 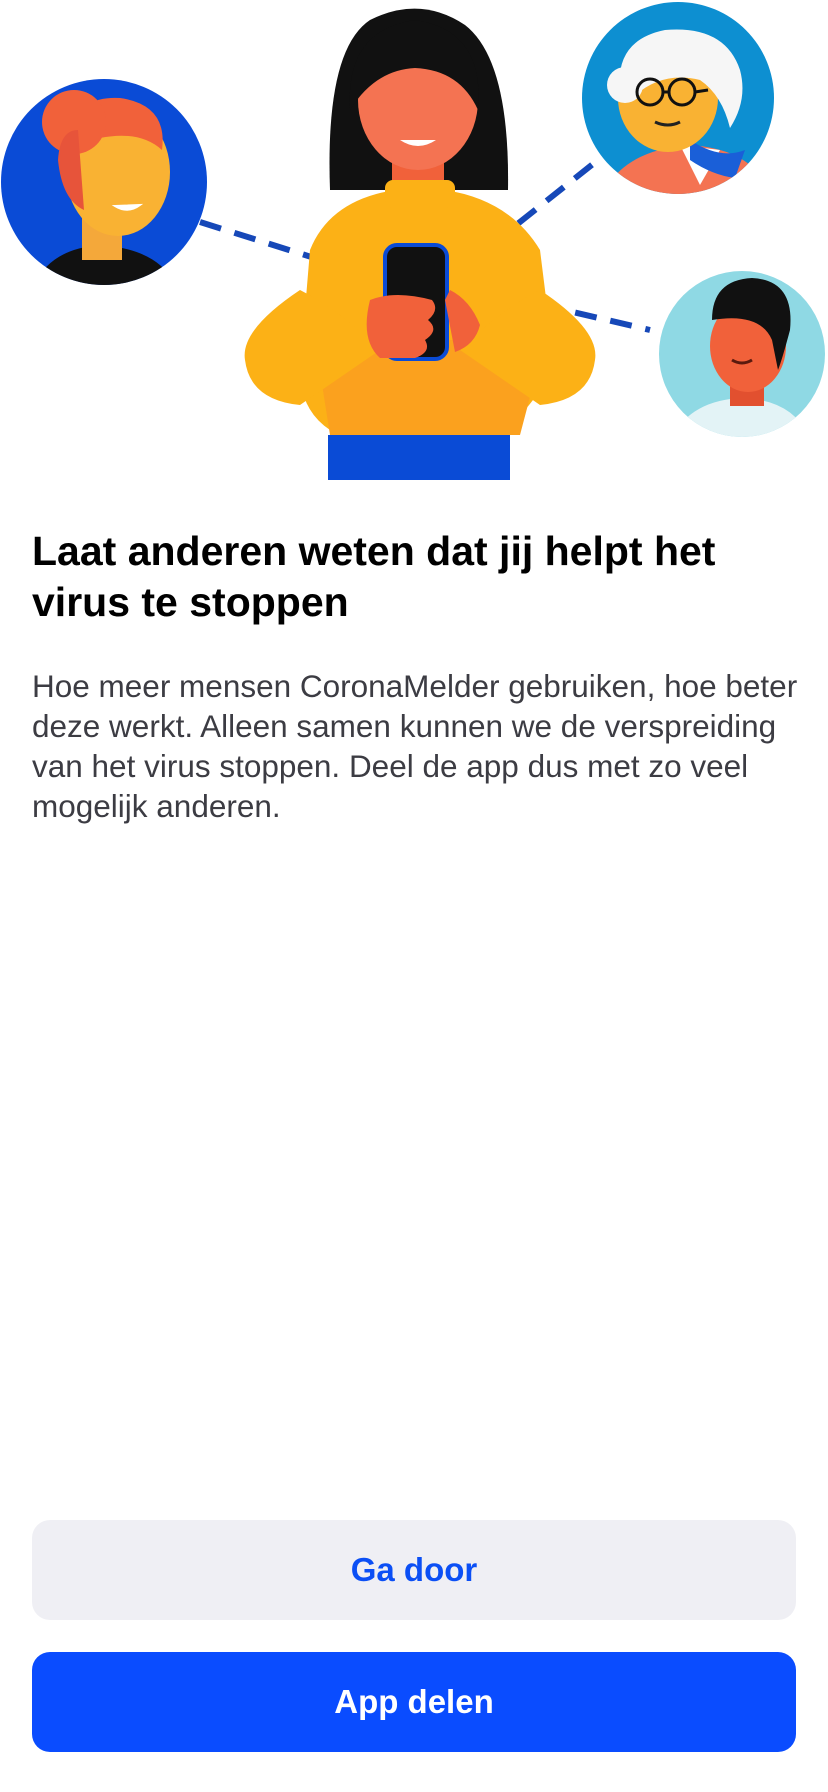 What do you see at coordinates (742, 354) in the screenshot?
I see `avatar-bottom-right` at bounding box center [742, 354].